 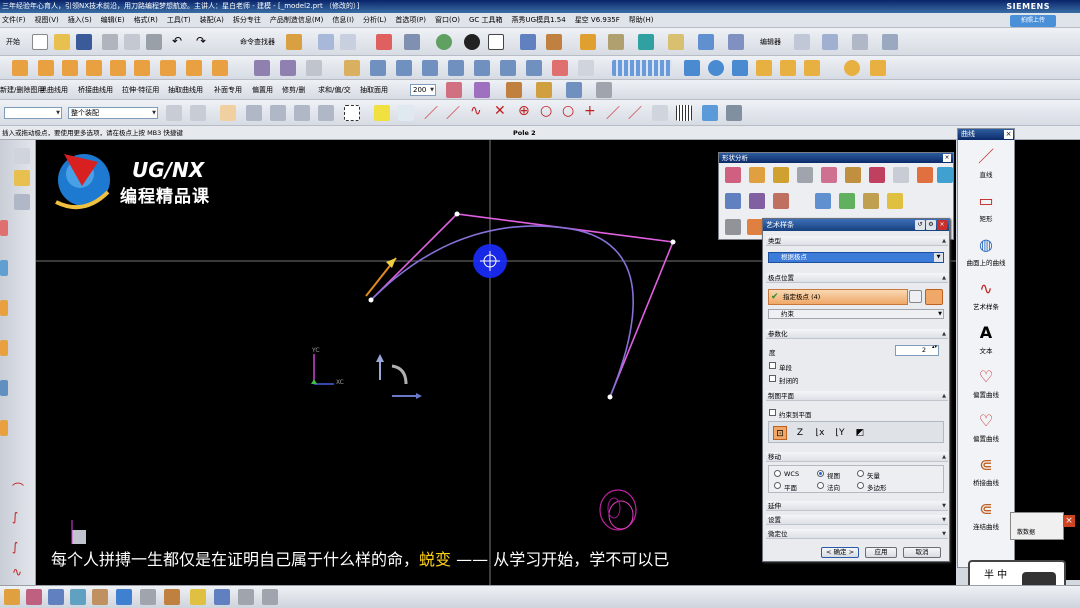 What do you see at coordinates (168, 68) in the screenshot?
I see `hole-icon` at bounding box center [168, 68].